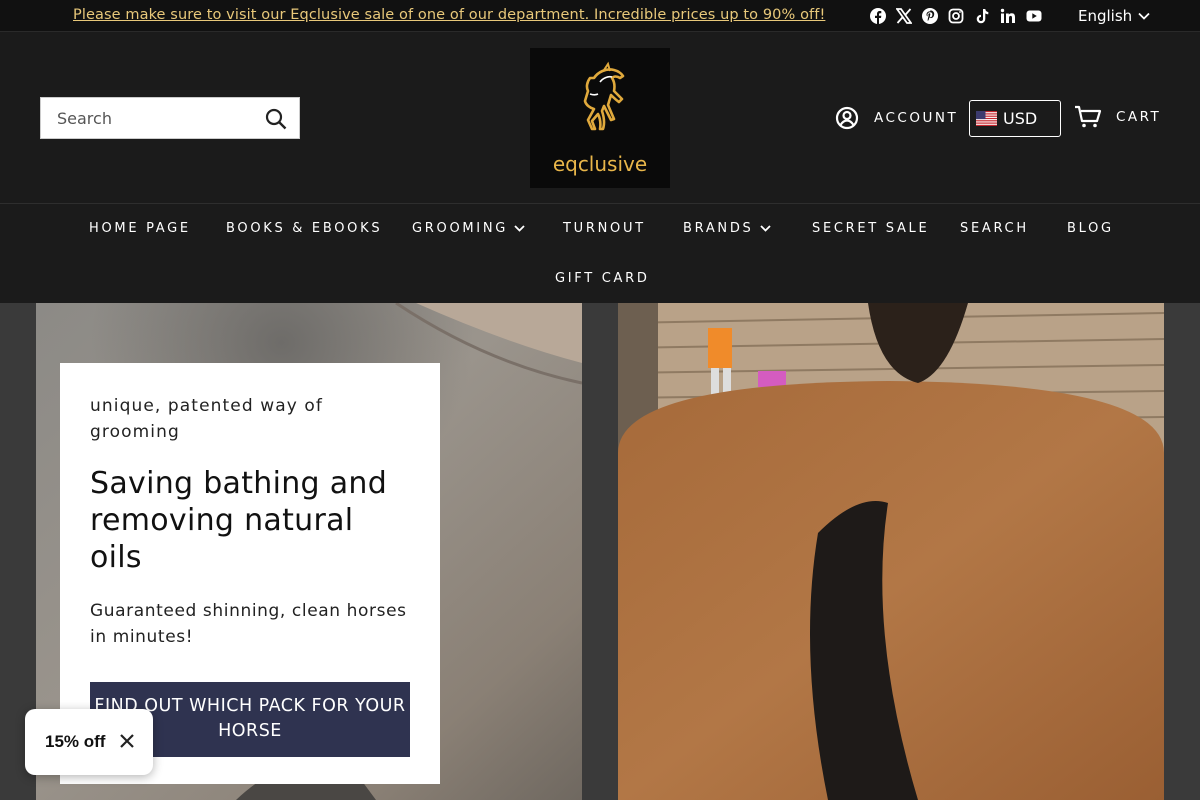  Describe the element at coordinates (878, 16) in the screenshot. I see `facebook-icon` at that location.